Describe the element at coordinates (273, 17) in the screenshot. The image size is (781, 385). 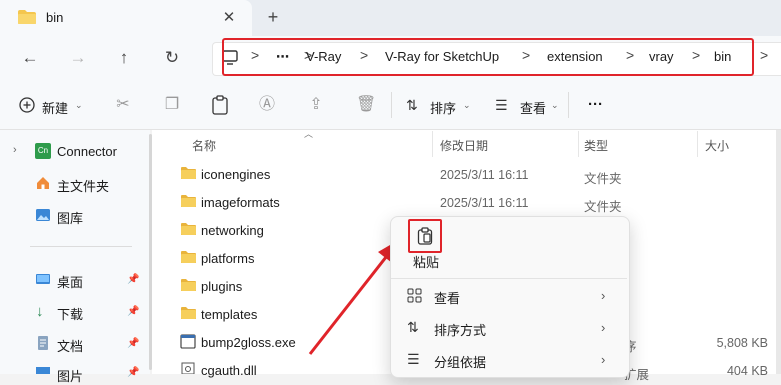
I see `new-tab-button: +` at that location.